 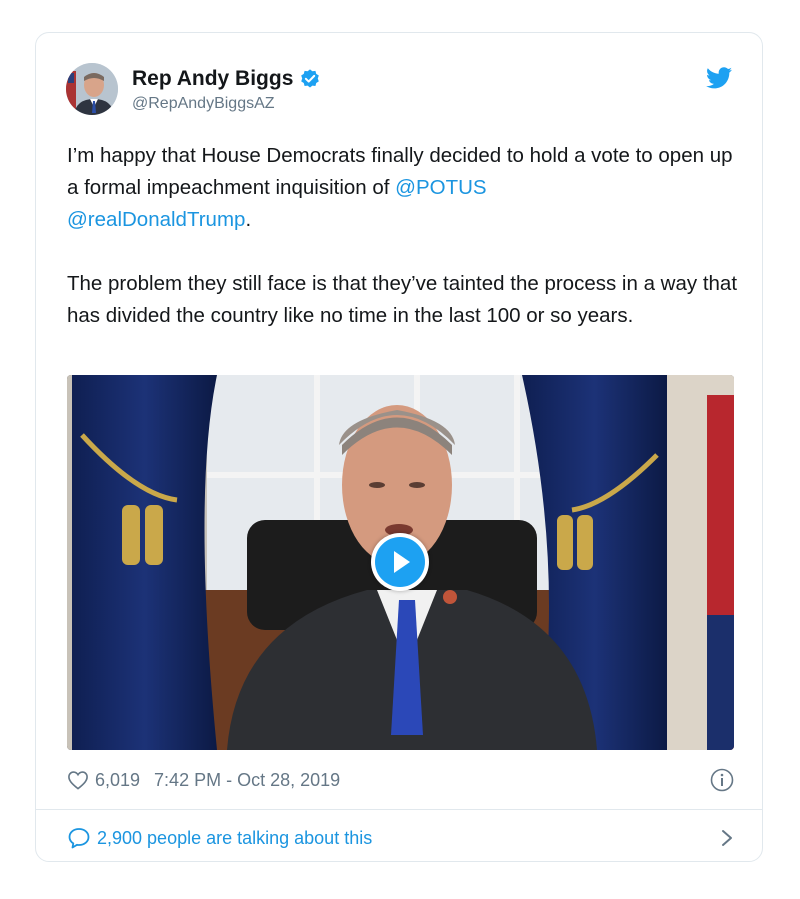 What do you see at coordinates (400, 838) in the screenshot?
I see `conversation-link: 2,900 people are talking about this` at bounding box center [400, 838].